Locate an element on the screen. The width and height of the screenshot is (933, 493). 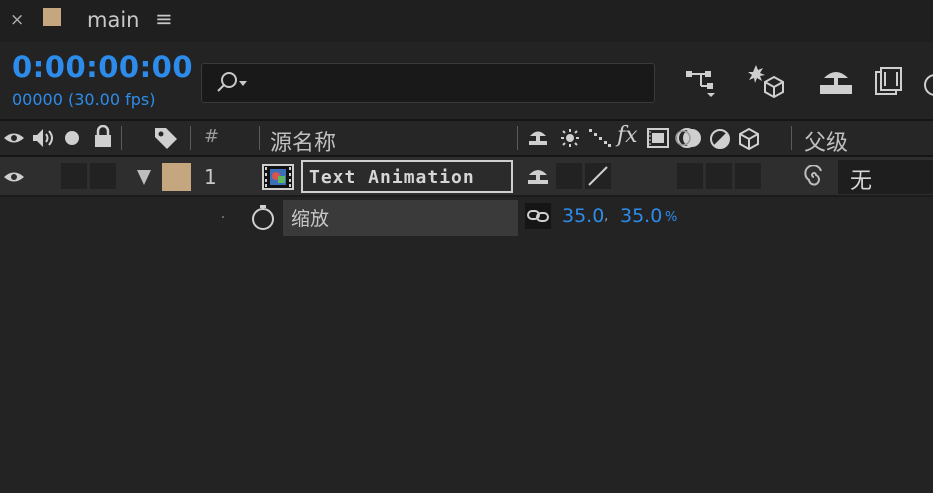
parent-column-header: 父级 is located at coordinates (826, 141).